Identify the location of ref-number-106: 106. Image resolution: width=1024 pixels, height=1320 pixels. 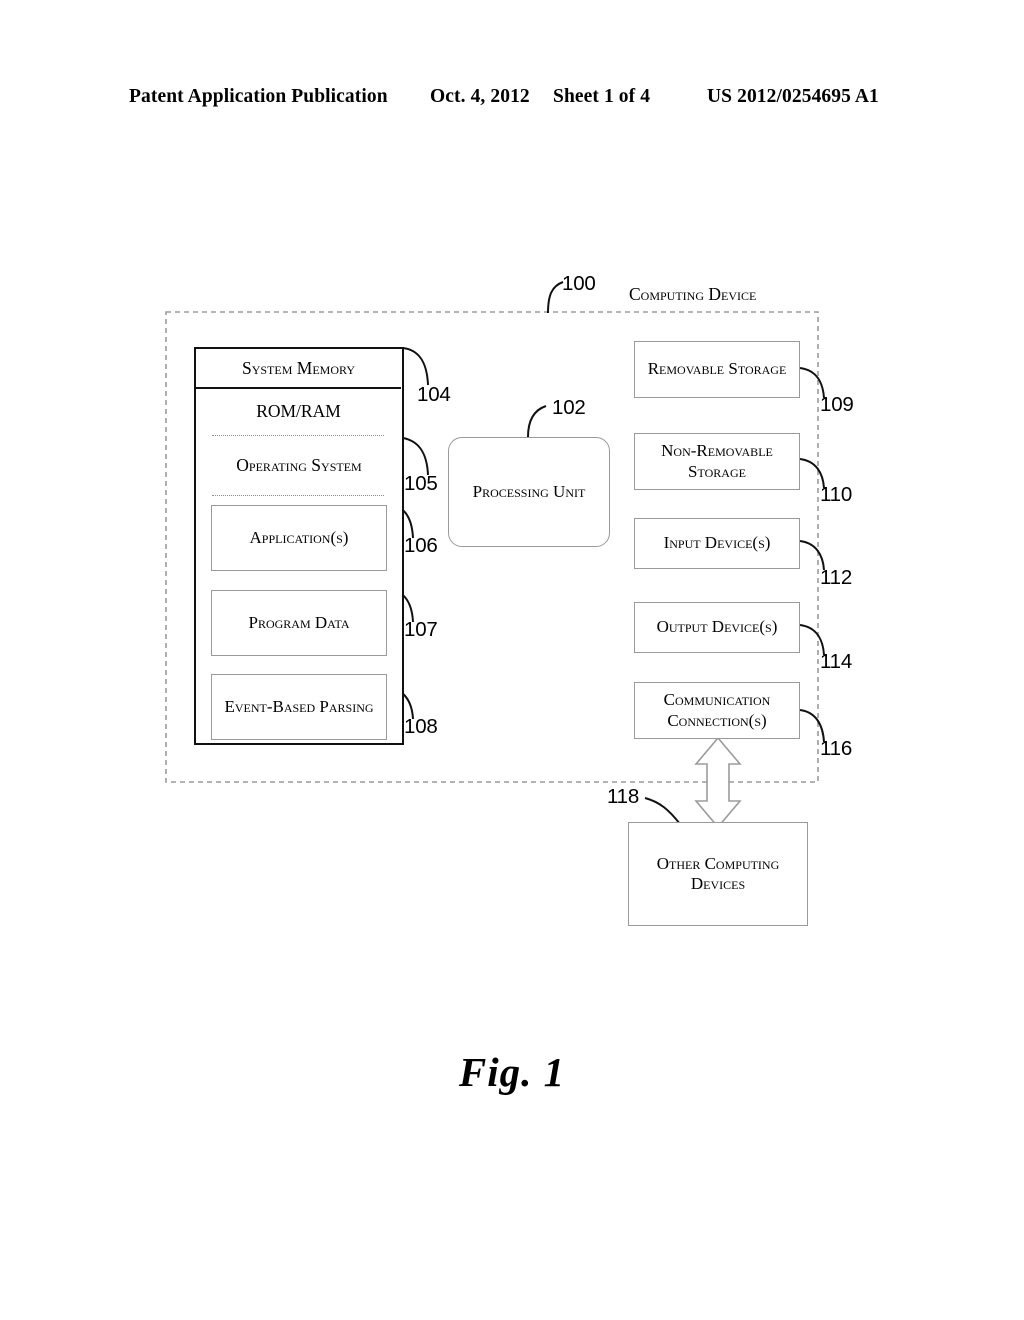
(421, 545).